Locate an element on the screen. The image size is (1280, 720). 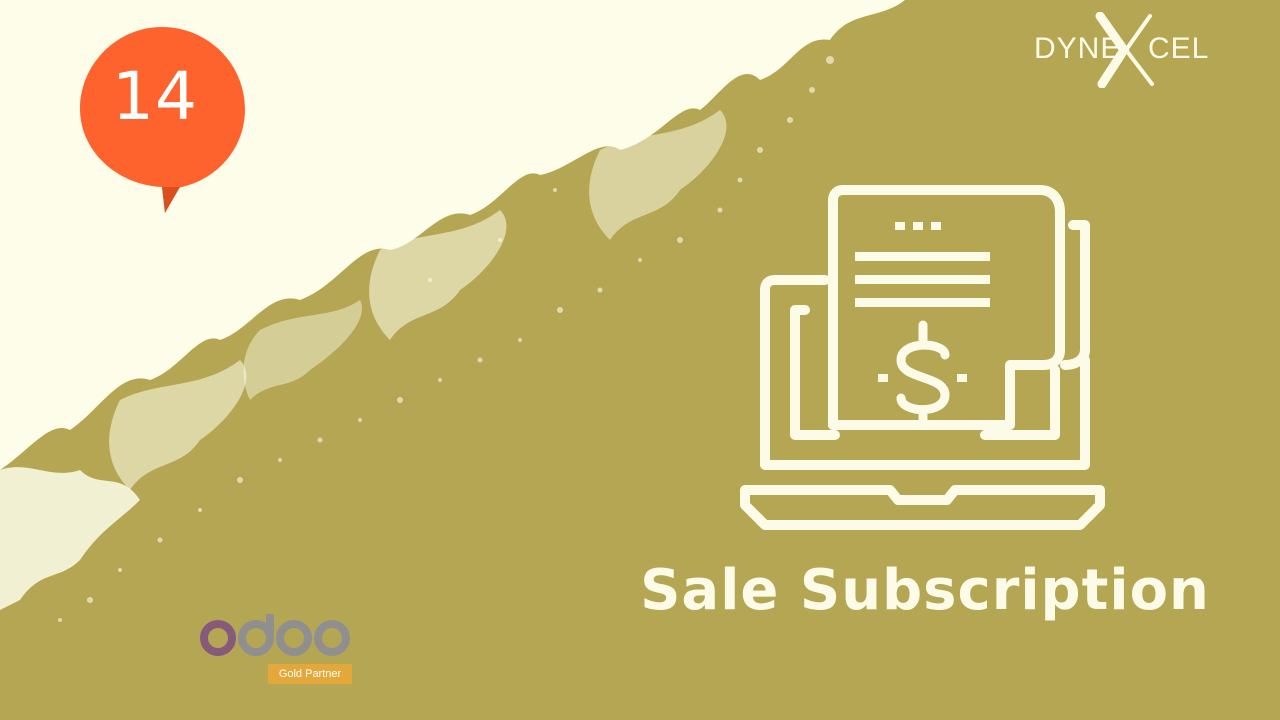
page-title: Sale Subscription is located at coordinates (925, 590).